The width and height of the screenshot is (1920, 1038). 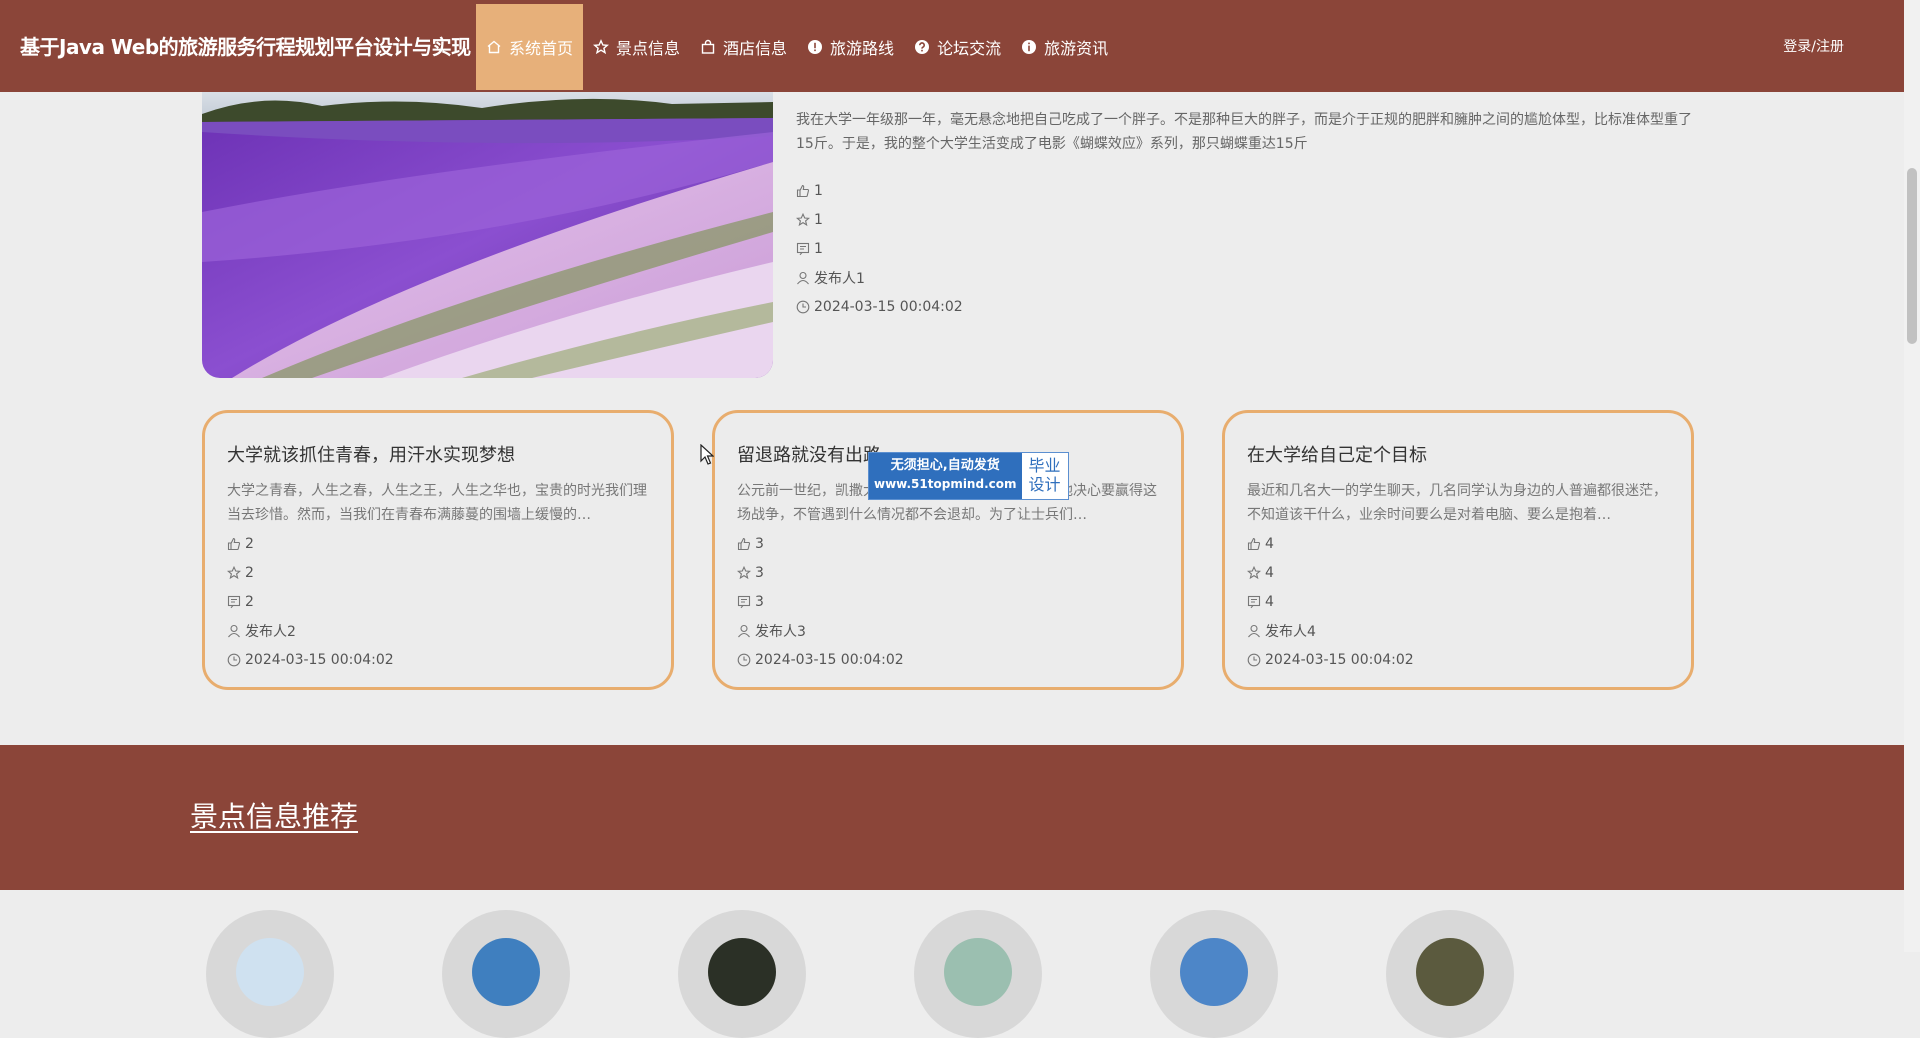 What do you see at coordinates (310, 572) in the screenshot?
I see `favorite-count: 2` at bounding box center [310, 572].